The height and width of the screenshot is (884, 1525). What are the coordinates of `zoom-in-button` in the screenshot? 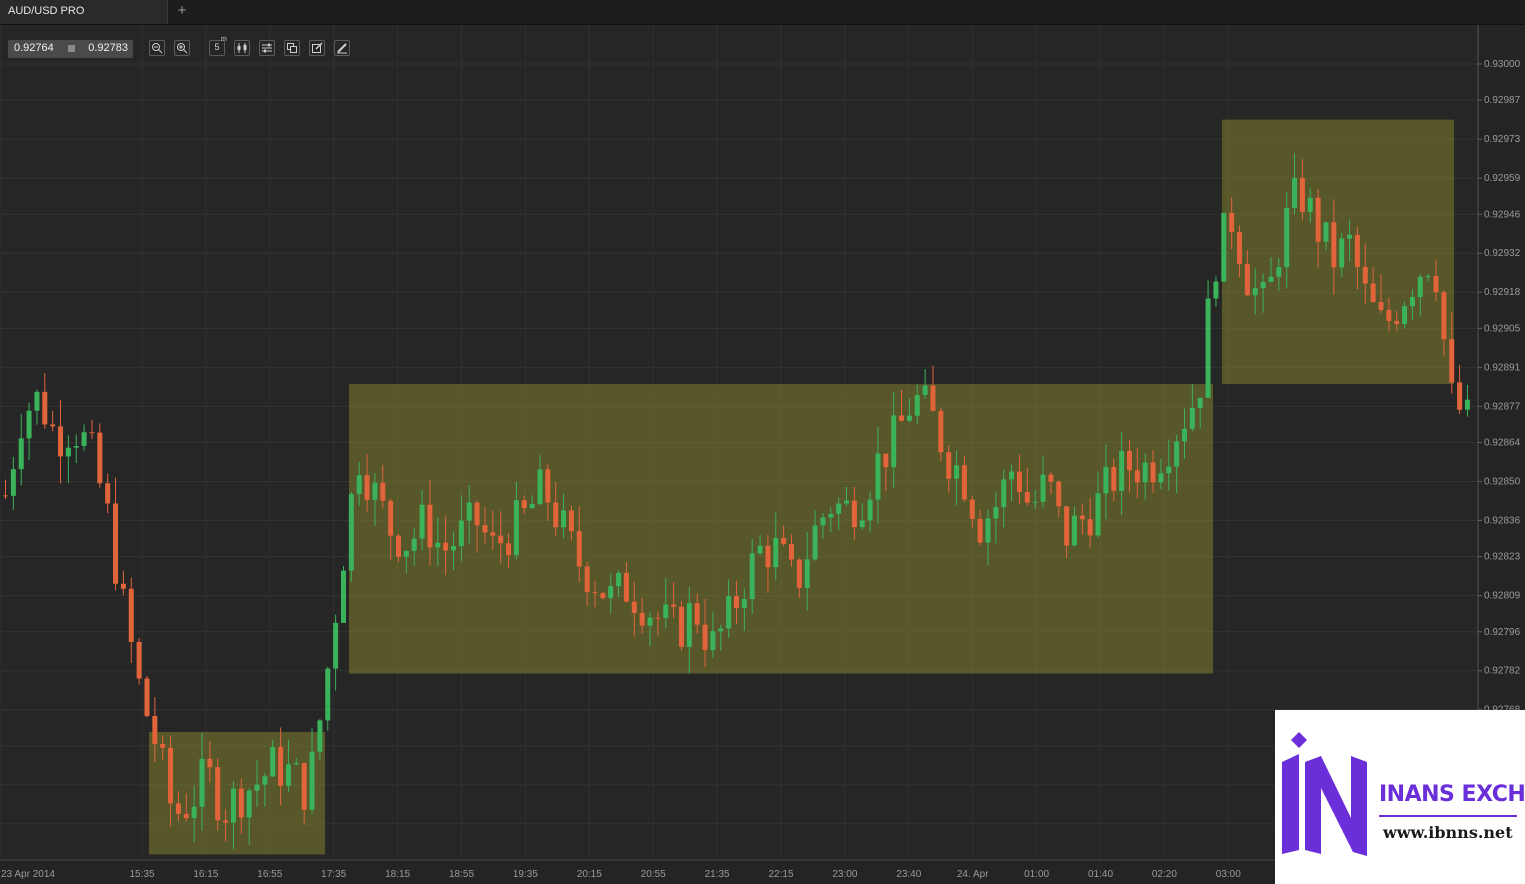 It's located at (182, 48).